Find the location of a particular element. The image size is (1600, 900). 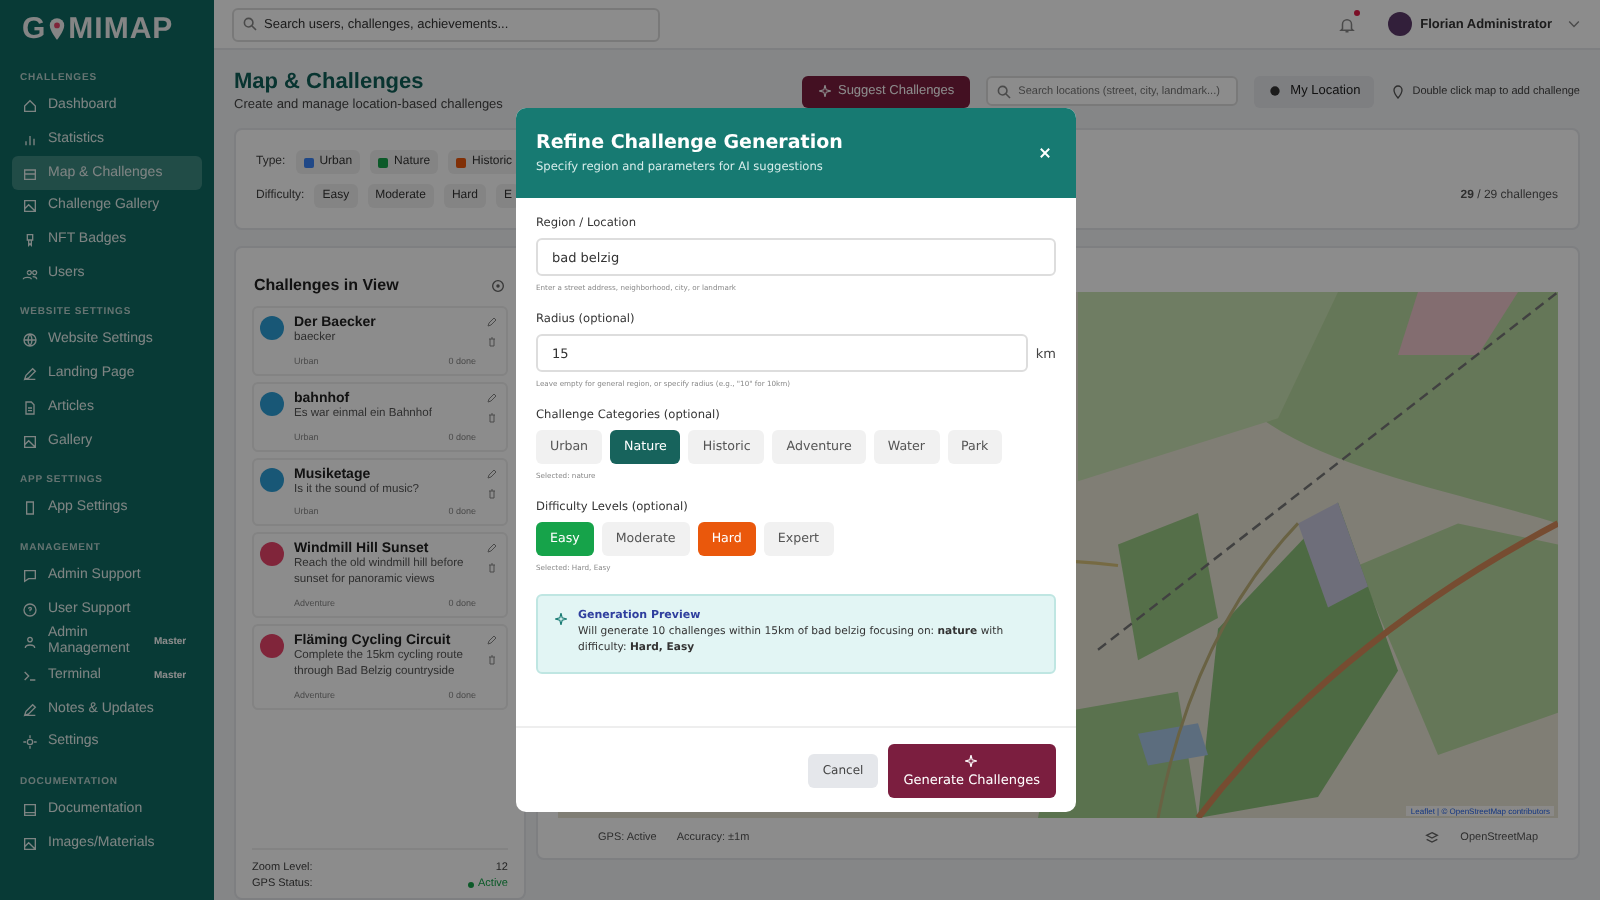

chat-icon is located at coordinates (30, 575).